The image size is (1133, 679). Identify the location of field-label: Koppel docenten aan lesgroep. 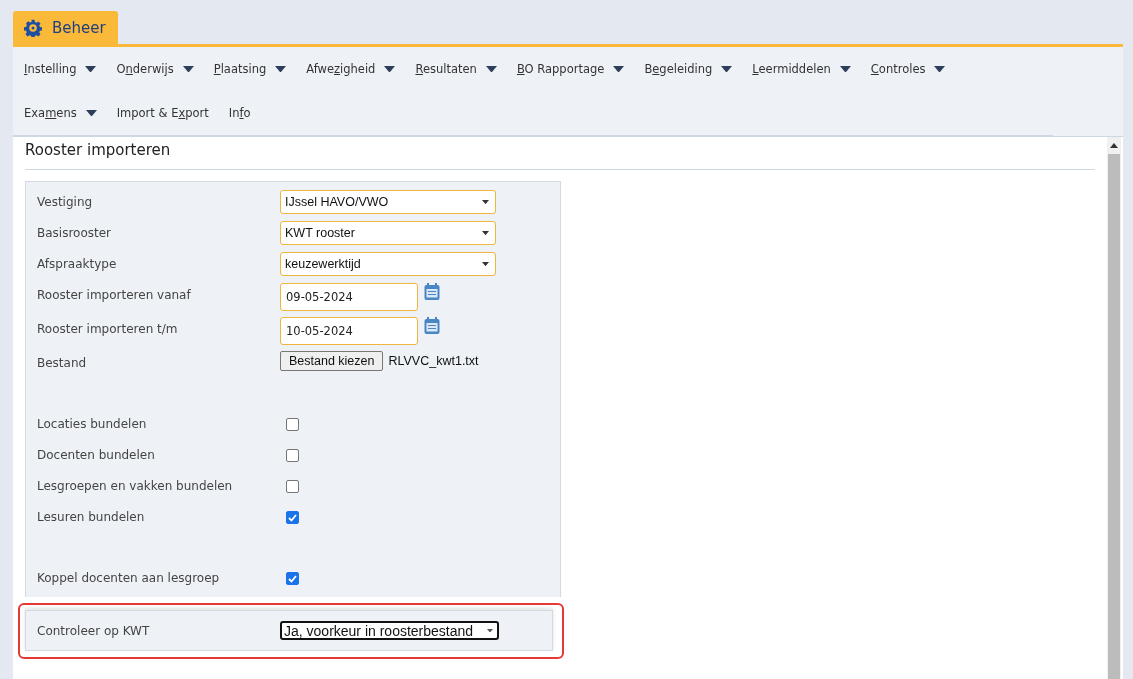
(129, 577).